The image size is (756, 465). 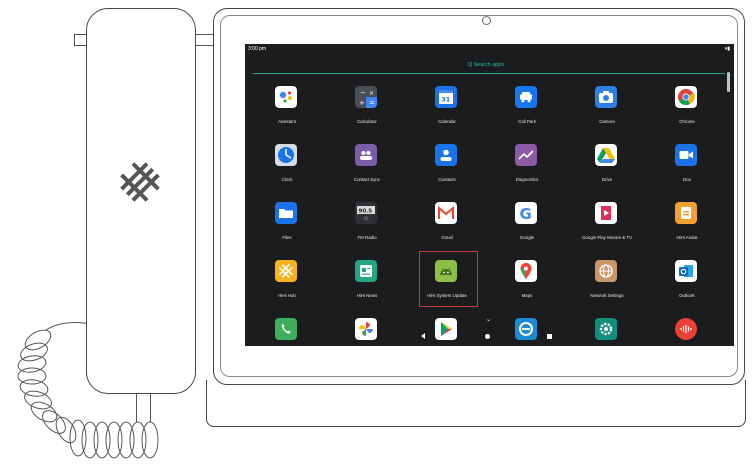 What do you see at coordinates (687, 110) in the screenshot?
I see `app-chrome: Chrome` at bounding box center [687, 110].